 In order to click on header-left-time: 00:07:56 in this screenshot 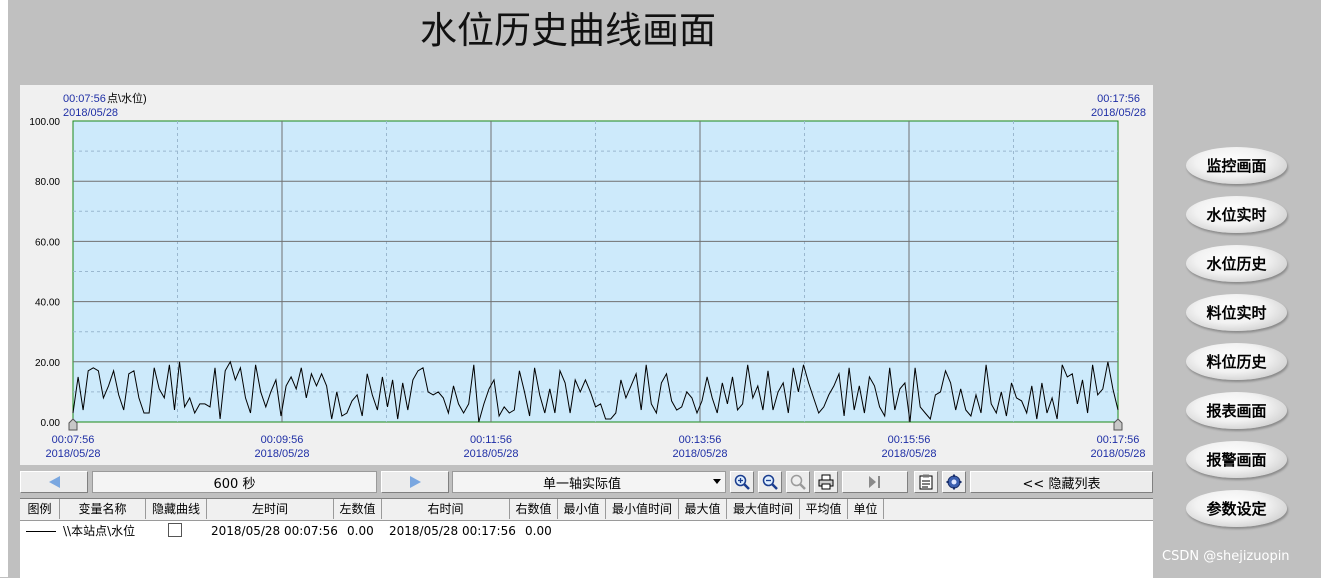, I will do `click(84, 99)`.